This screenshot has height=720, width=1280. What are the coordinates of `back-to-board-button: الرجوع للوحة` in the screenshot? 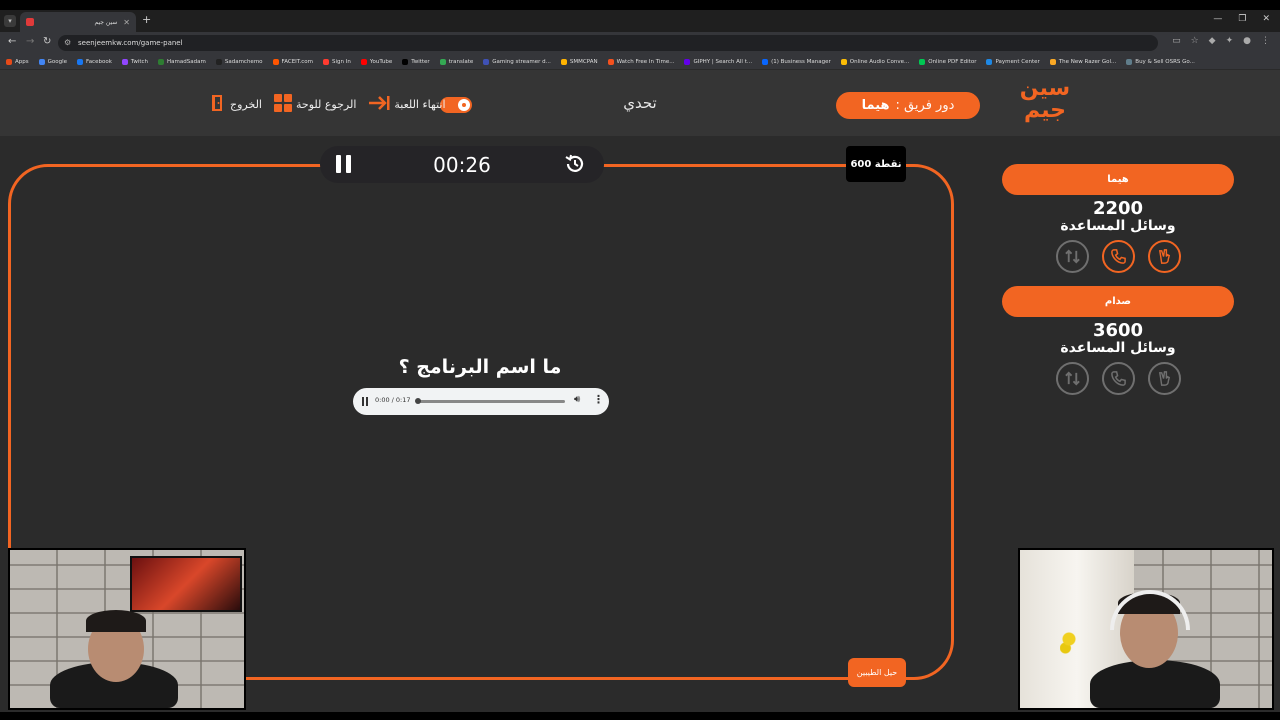 It's located at (315, 104).